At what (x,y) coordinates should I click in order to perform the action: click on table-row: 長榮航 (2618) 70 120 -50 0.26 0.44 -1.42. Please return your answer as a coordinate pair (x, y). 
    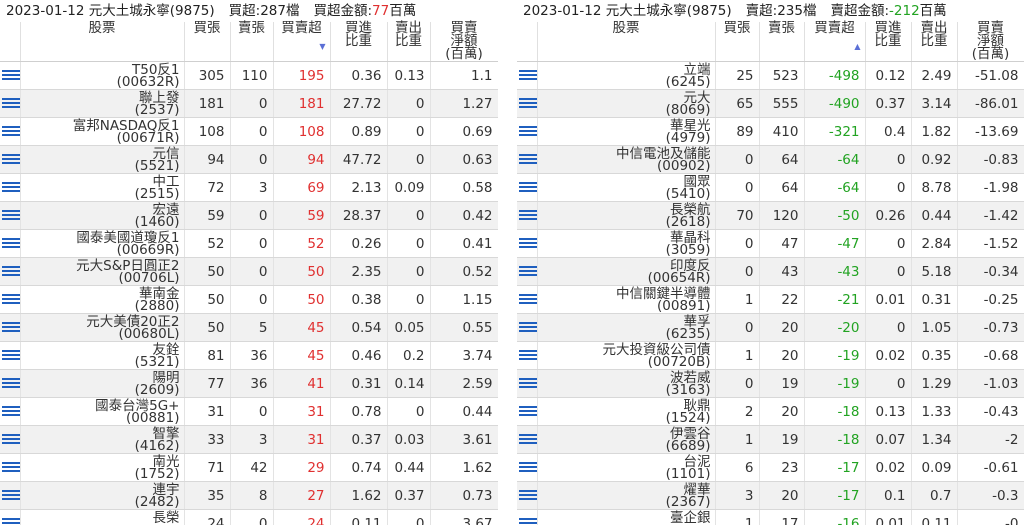
    Looking at the image, I should click on (770, 215).